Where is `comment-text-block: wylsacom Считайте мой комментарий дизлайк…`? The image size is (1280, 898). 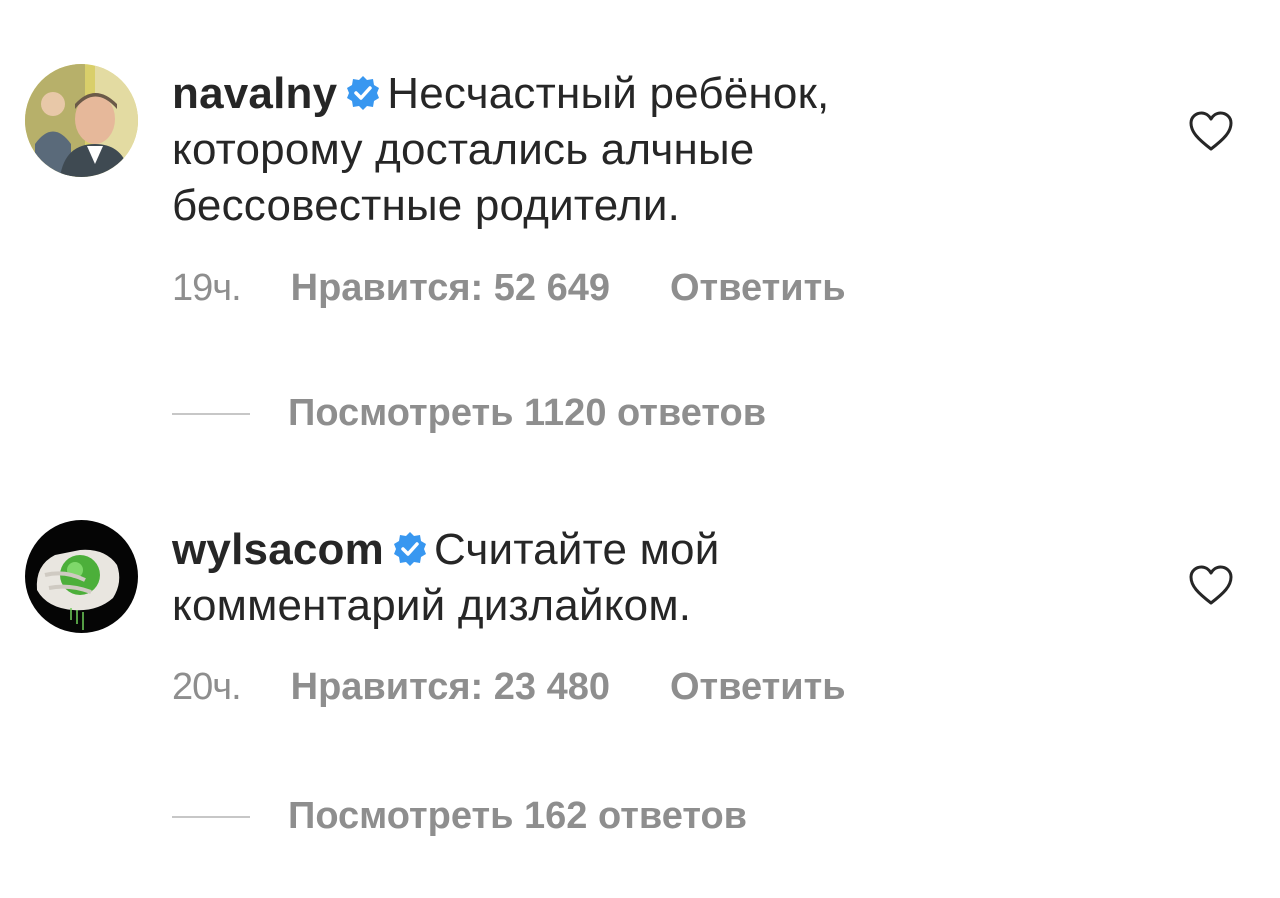
comment-text-block: wylsacom Считайте мой комментарий дизлайк… is located at coordinates (572, 578).